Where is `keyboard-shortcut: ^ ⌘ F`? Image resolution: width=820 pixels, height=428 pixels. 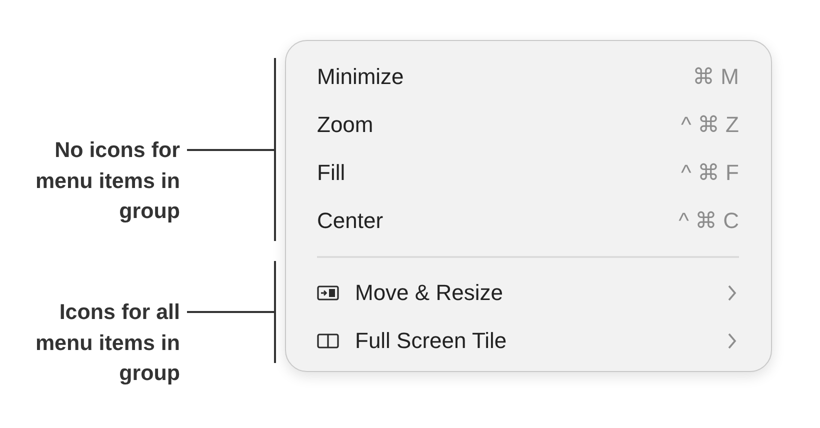
keyboard-shortcut: ^ ⌘ F is located at coordinates (710, 173).